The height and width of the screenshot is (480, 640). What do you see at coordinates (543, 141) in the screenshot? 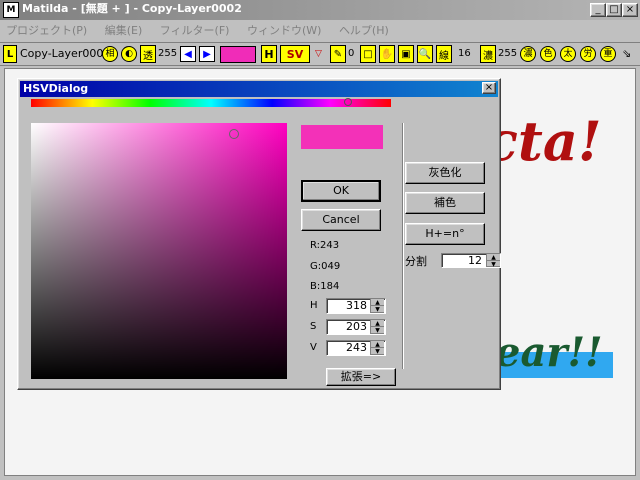
I see `canvas-text-1: cta!` at bounding box center [543, 141].